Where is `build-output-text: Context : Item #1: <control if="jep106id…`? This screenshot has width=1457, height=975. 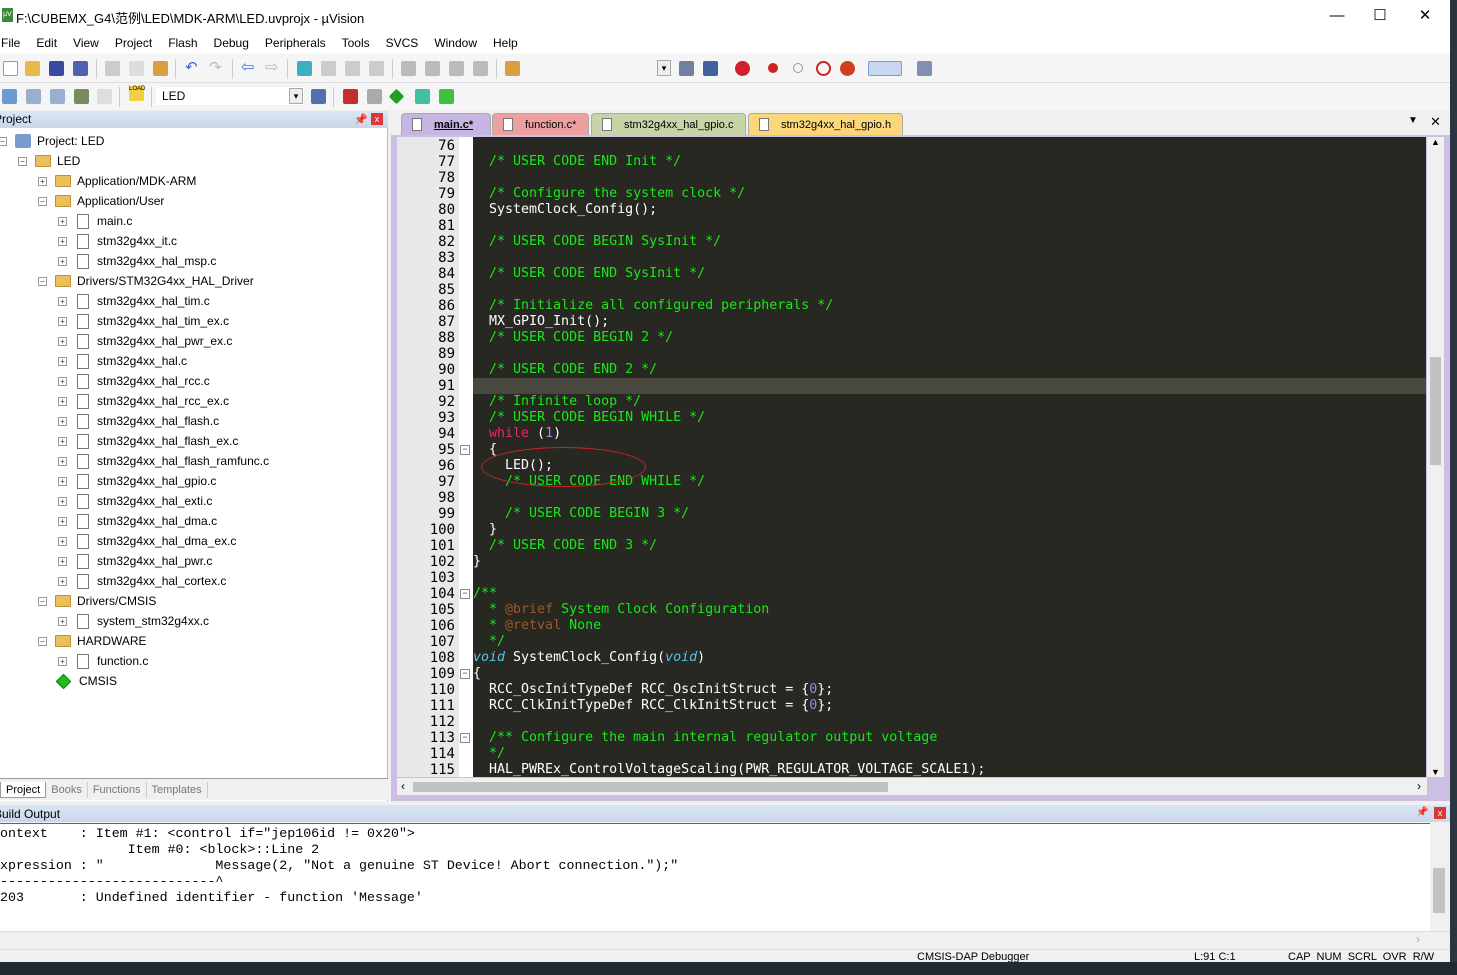 build-output-text: Context : Item #1: <control if="jep106id… is located at coordinates (715, 877).